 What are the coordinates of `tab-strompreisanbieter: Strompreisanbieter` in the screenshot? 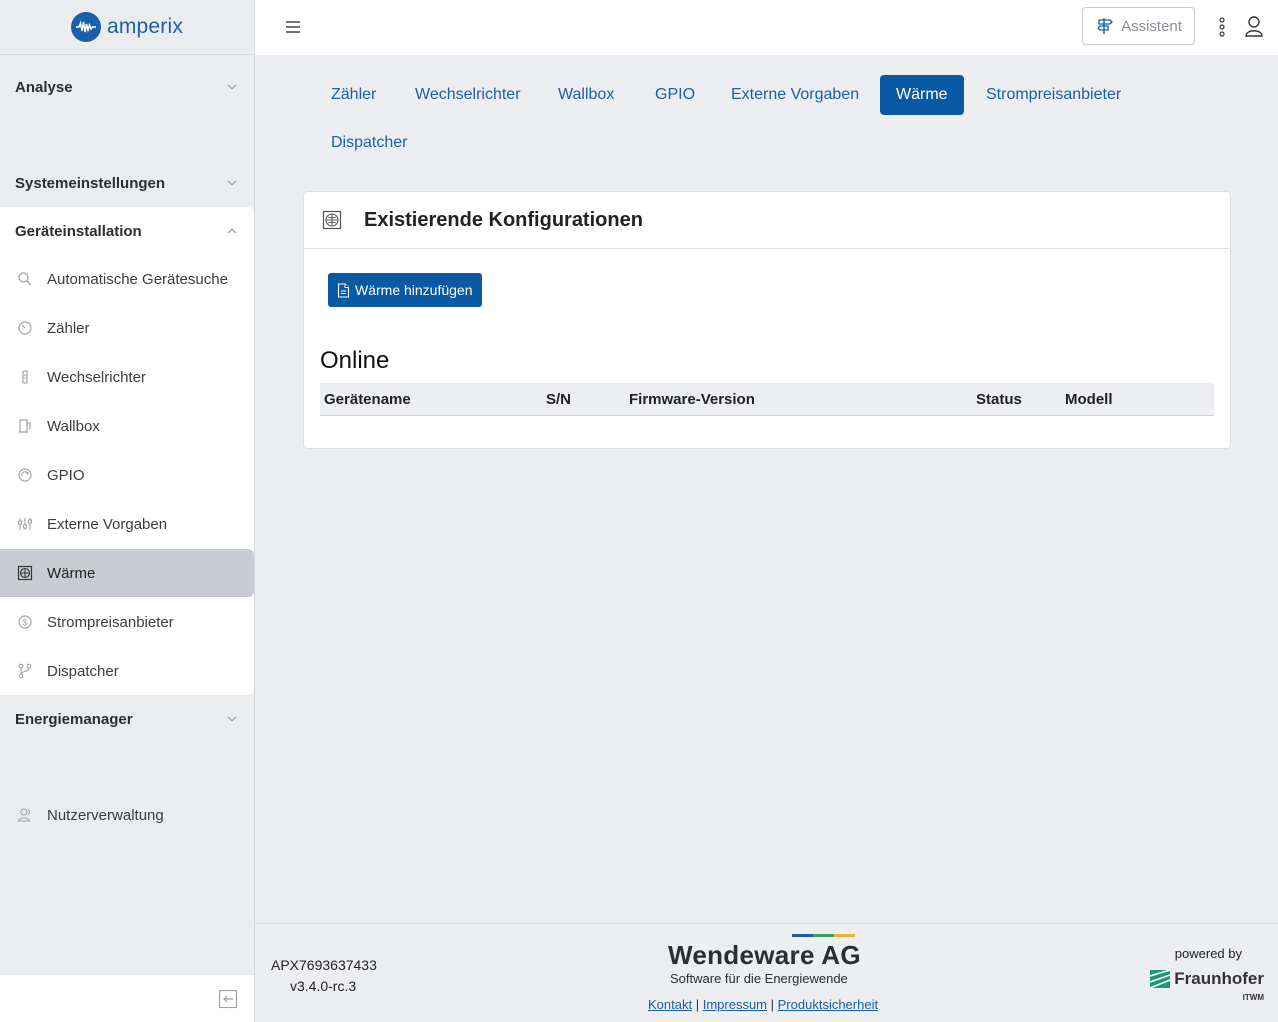 It's located at (1053, 95).